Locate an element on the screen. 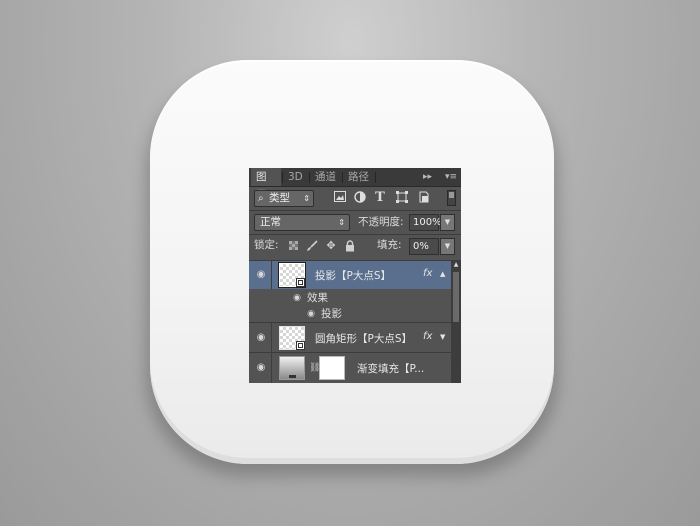 The width and height of the screenshot is (700, 526). layer-name: 圆角矩形【P大点S】 is located at coordinates (363, 339).